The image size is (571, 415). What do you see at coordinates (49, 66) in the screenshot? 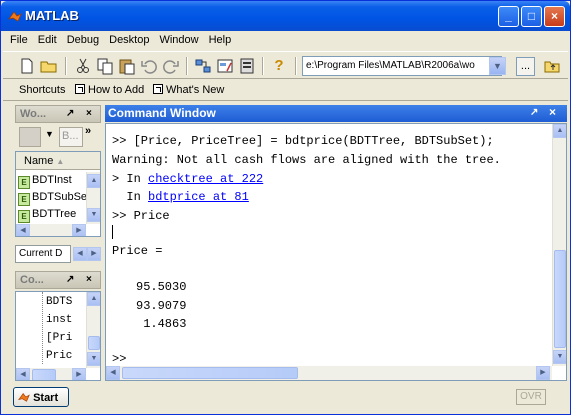
I see `open-folder-icon` at bounding box center [49, 66].